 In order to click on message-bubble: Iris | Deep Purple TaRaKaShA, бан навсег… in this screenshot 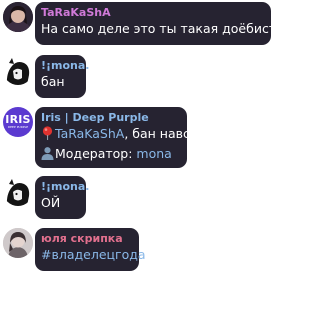, I will do `click(127, 137)`.